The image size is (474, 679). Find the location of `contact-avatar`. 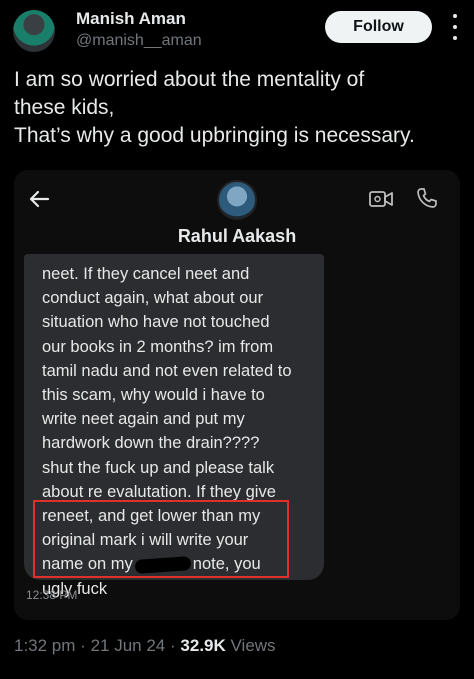

contact-avatar is located at coordinates (237, 200).